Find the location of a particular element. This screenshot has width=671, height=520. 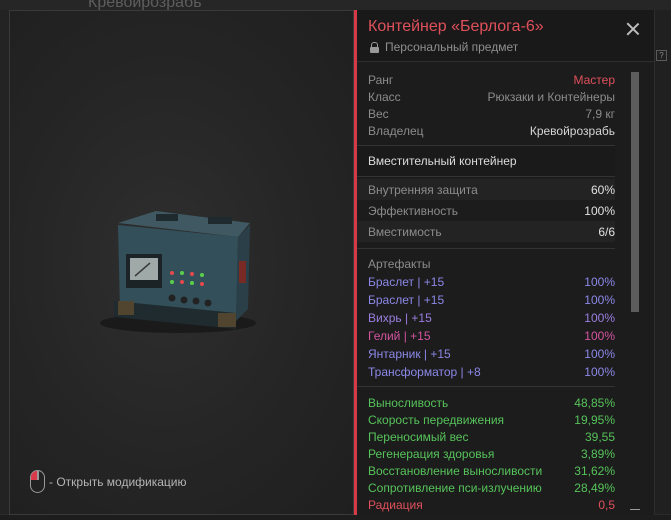

item-title: Контейнер «Берлога-6» is located at coordinates (456, 26).